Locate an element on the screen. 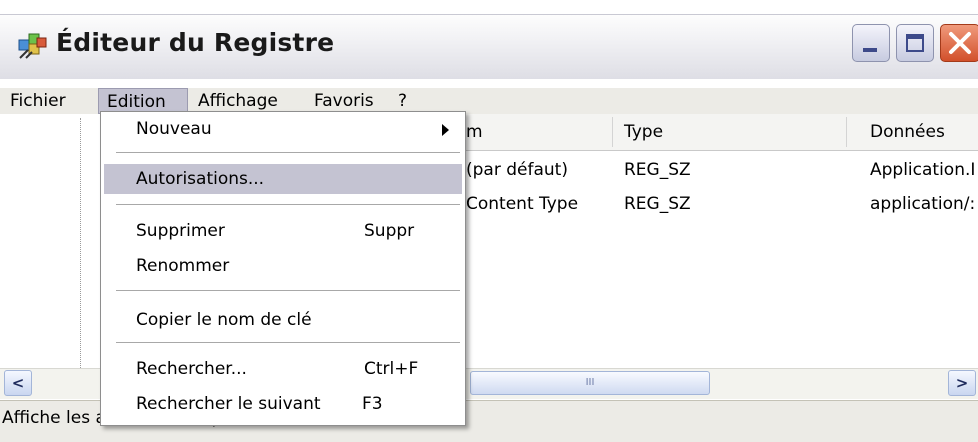  menu-fichier: Fichier is located at coordinates (38, 101).